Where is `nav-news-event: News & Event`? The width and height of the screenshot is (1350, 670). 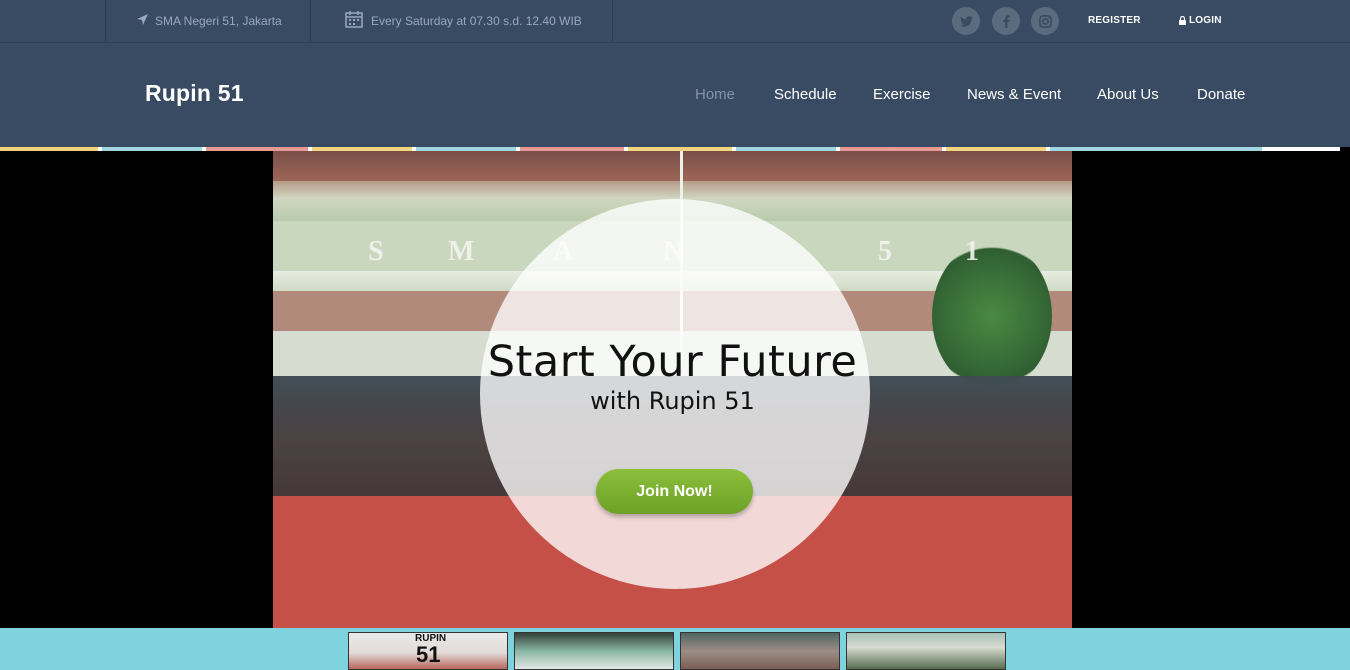
nav-news-event: News & Event is located at coordinates (1014, 94).